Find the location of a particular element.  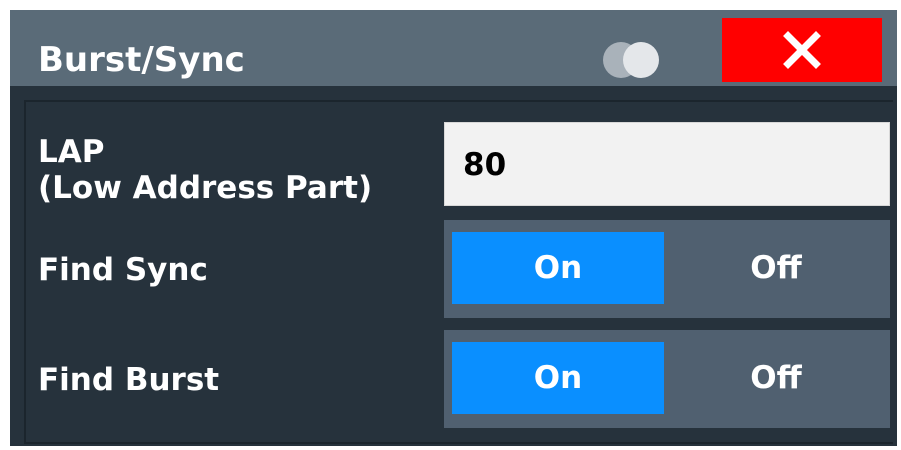

find-sync-label: Find Sync is located at coordinates (123, 270).